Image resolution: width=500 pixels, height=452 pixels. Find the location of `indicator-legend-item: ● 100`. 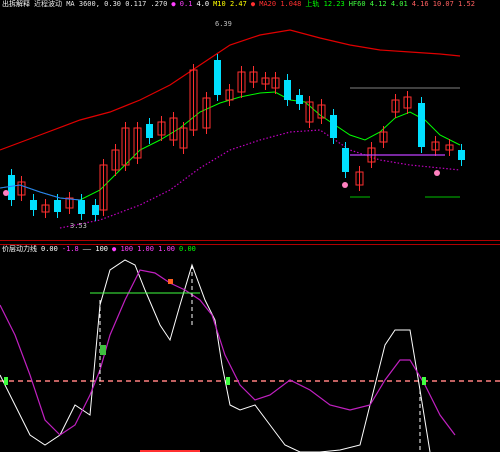

indicator-legend-item: ● 100 is located at coordinates (123, 249).